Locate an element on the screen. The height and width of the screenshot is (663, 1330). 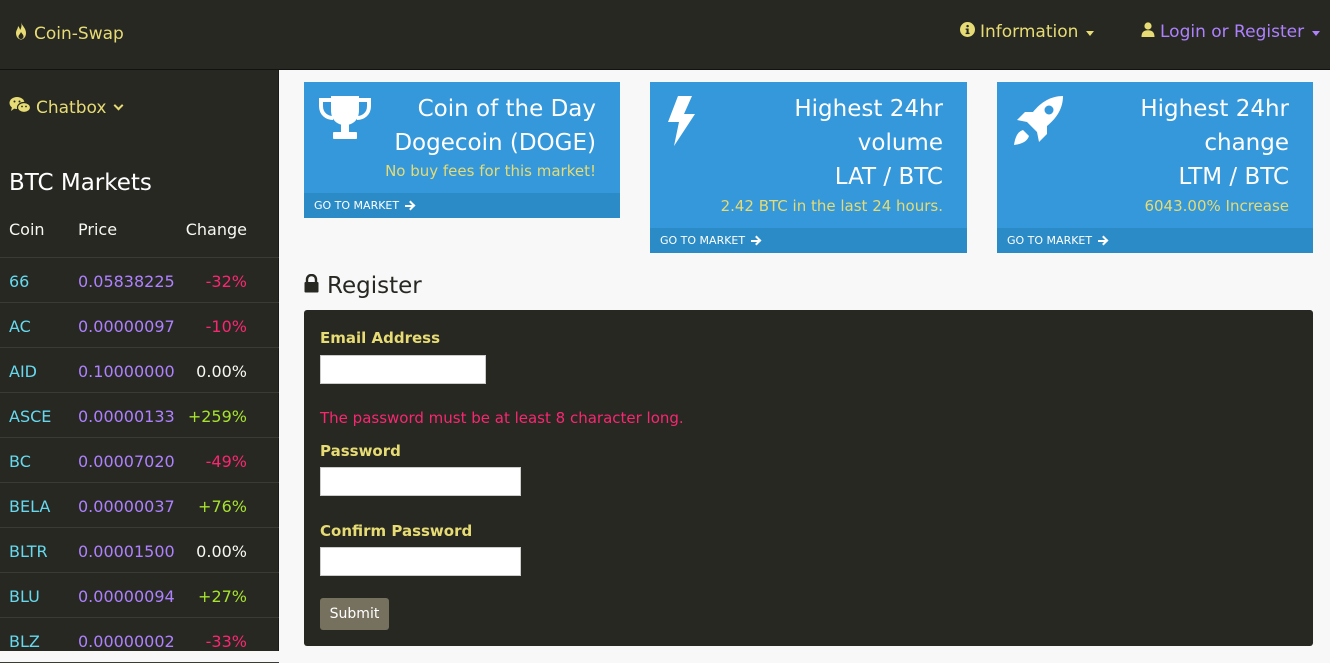
market-coin: BELA is located at coordinates (29, 506).